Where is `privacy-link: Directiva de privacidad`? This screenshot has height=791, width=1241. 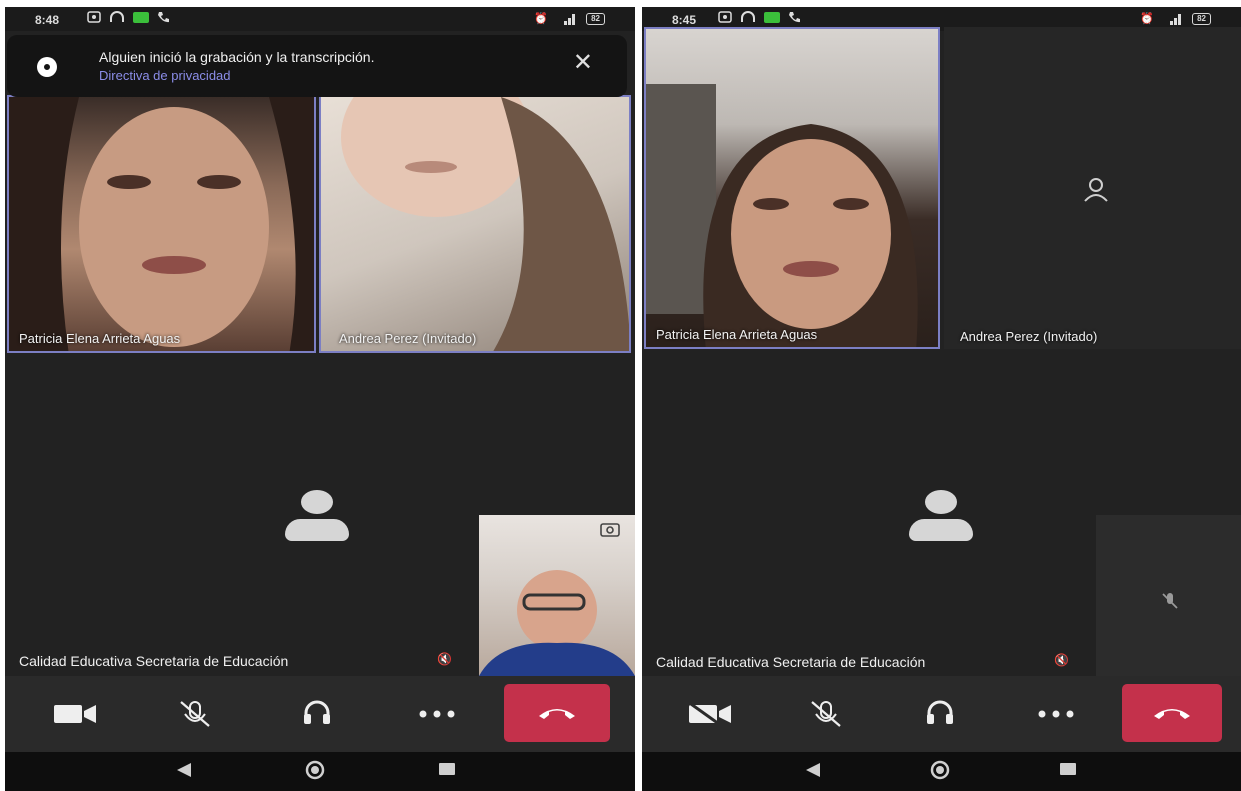
privacy-link: Directiva de privacidad is located at coordinates (165, 75).